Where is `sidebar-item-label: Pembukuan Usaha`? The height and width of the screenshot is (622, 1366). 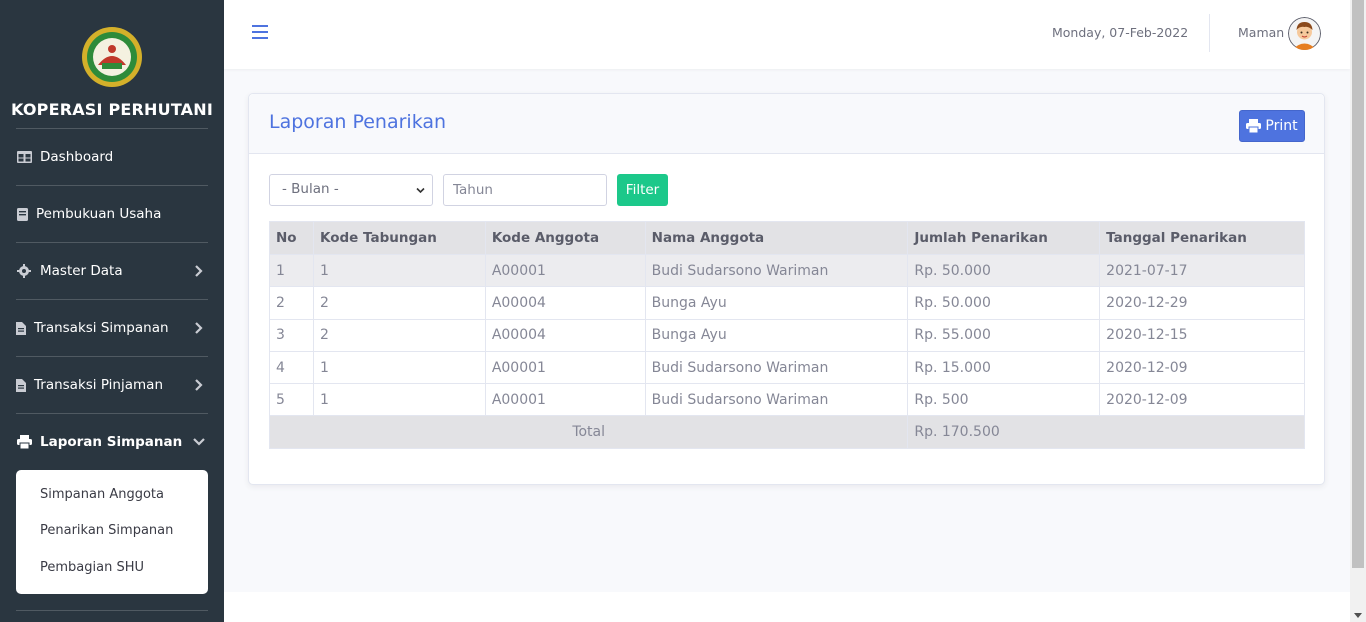 sidebar-item-label: Pembukuan Usaha is located at coordinates (99, 214).